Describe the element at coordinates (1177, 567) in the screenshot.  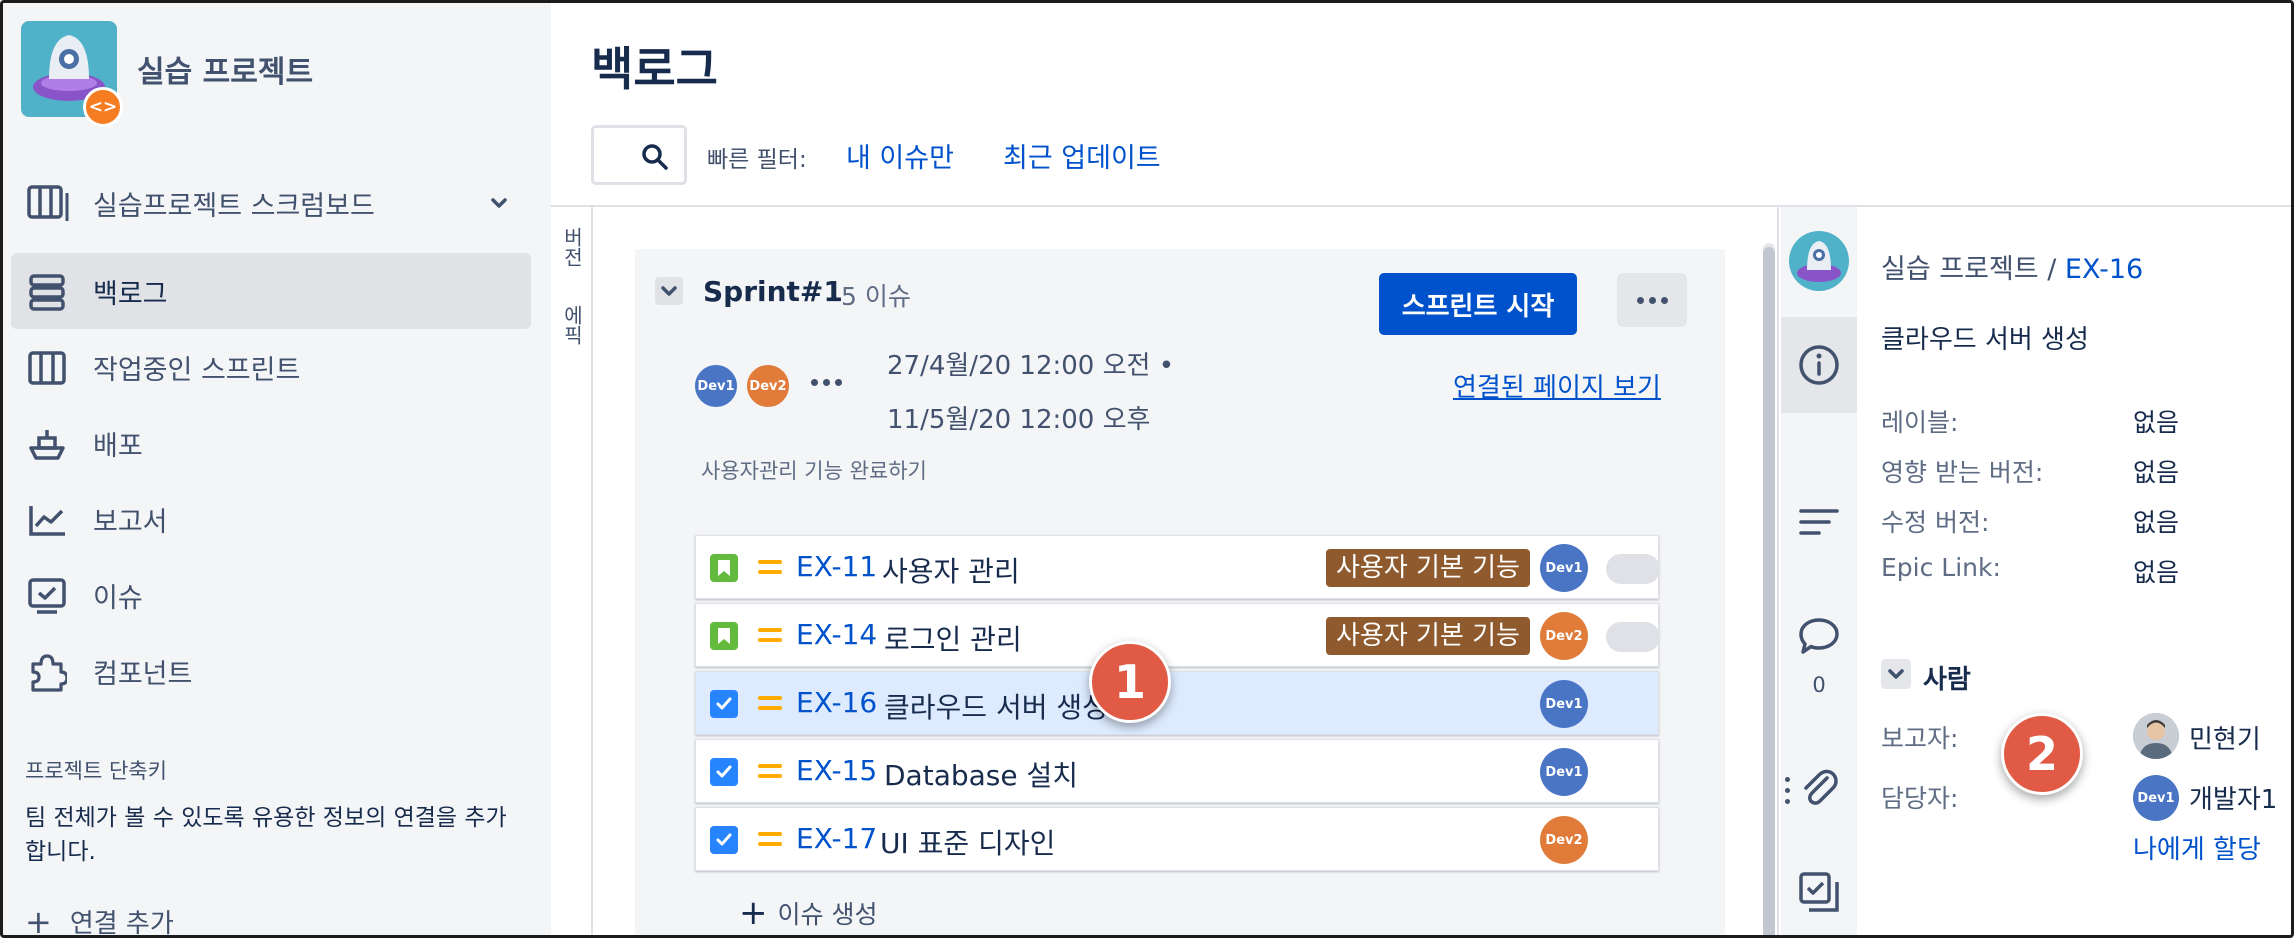
I see `issue-row: EX-11 사용자 관리 사용자 기본 기능 Dev1` at that location.